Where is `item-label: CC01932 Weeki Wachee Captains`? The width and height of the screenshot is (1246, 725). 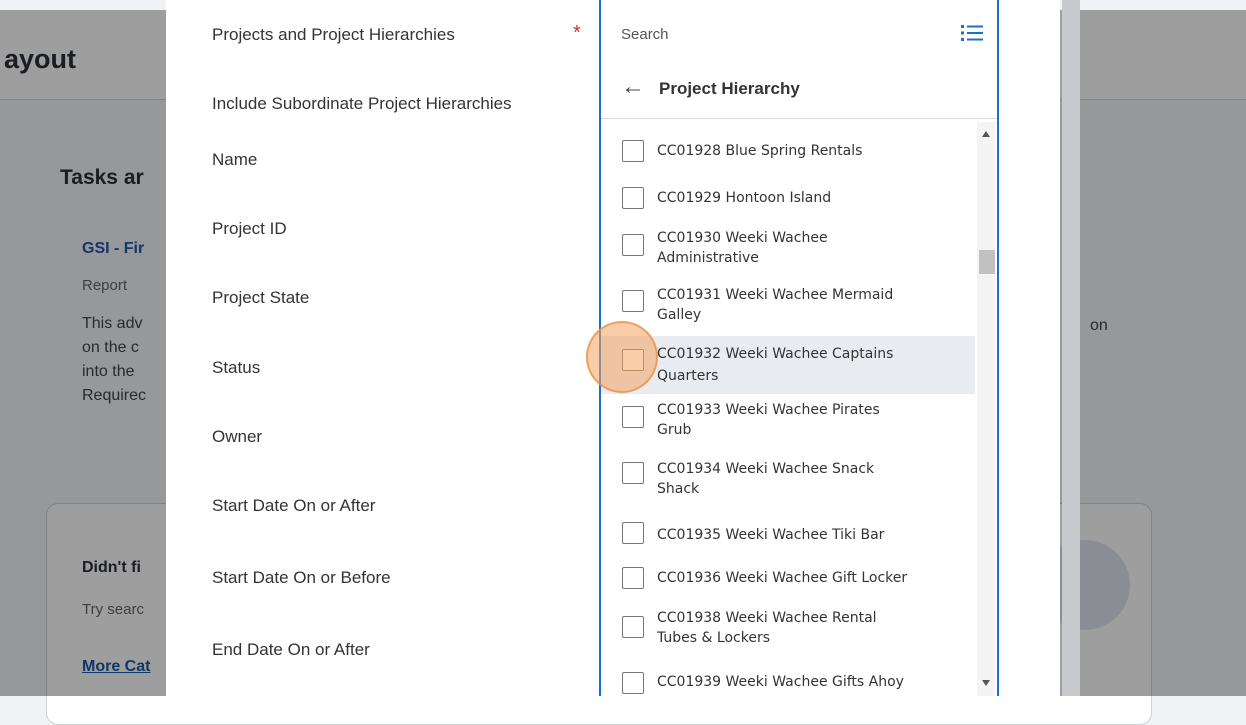 item-label: CC01932 Weeki Wachee Captains is located at coordinates (775, 354).